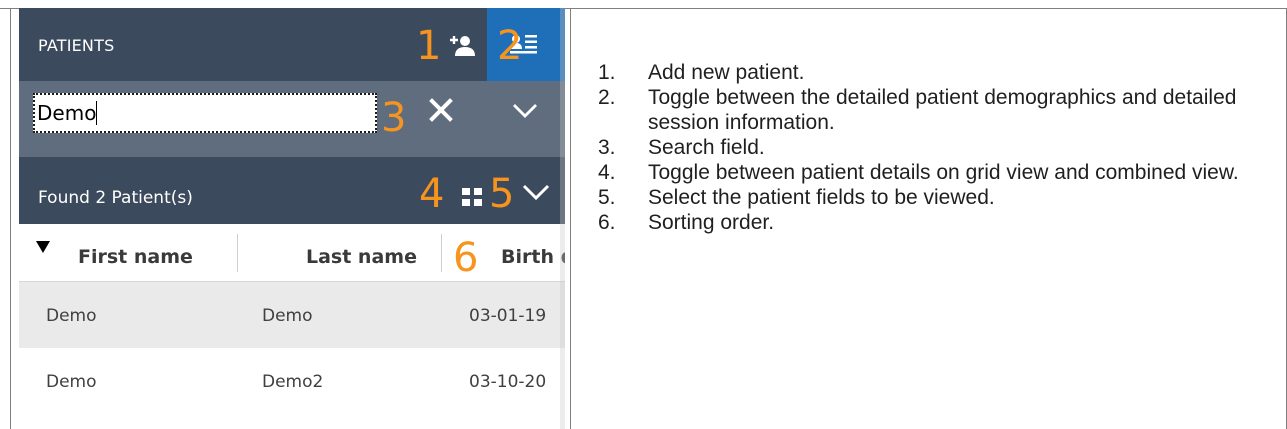 This screenshot has width=1287, height=429. I want to click on column-header-last-name: Last name, so click(361, 257).